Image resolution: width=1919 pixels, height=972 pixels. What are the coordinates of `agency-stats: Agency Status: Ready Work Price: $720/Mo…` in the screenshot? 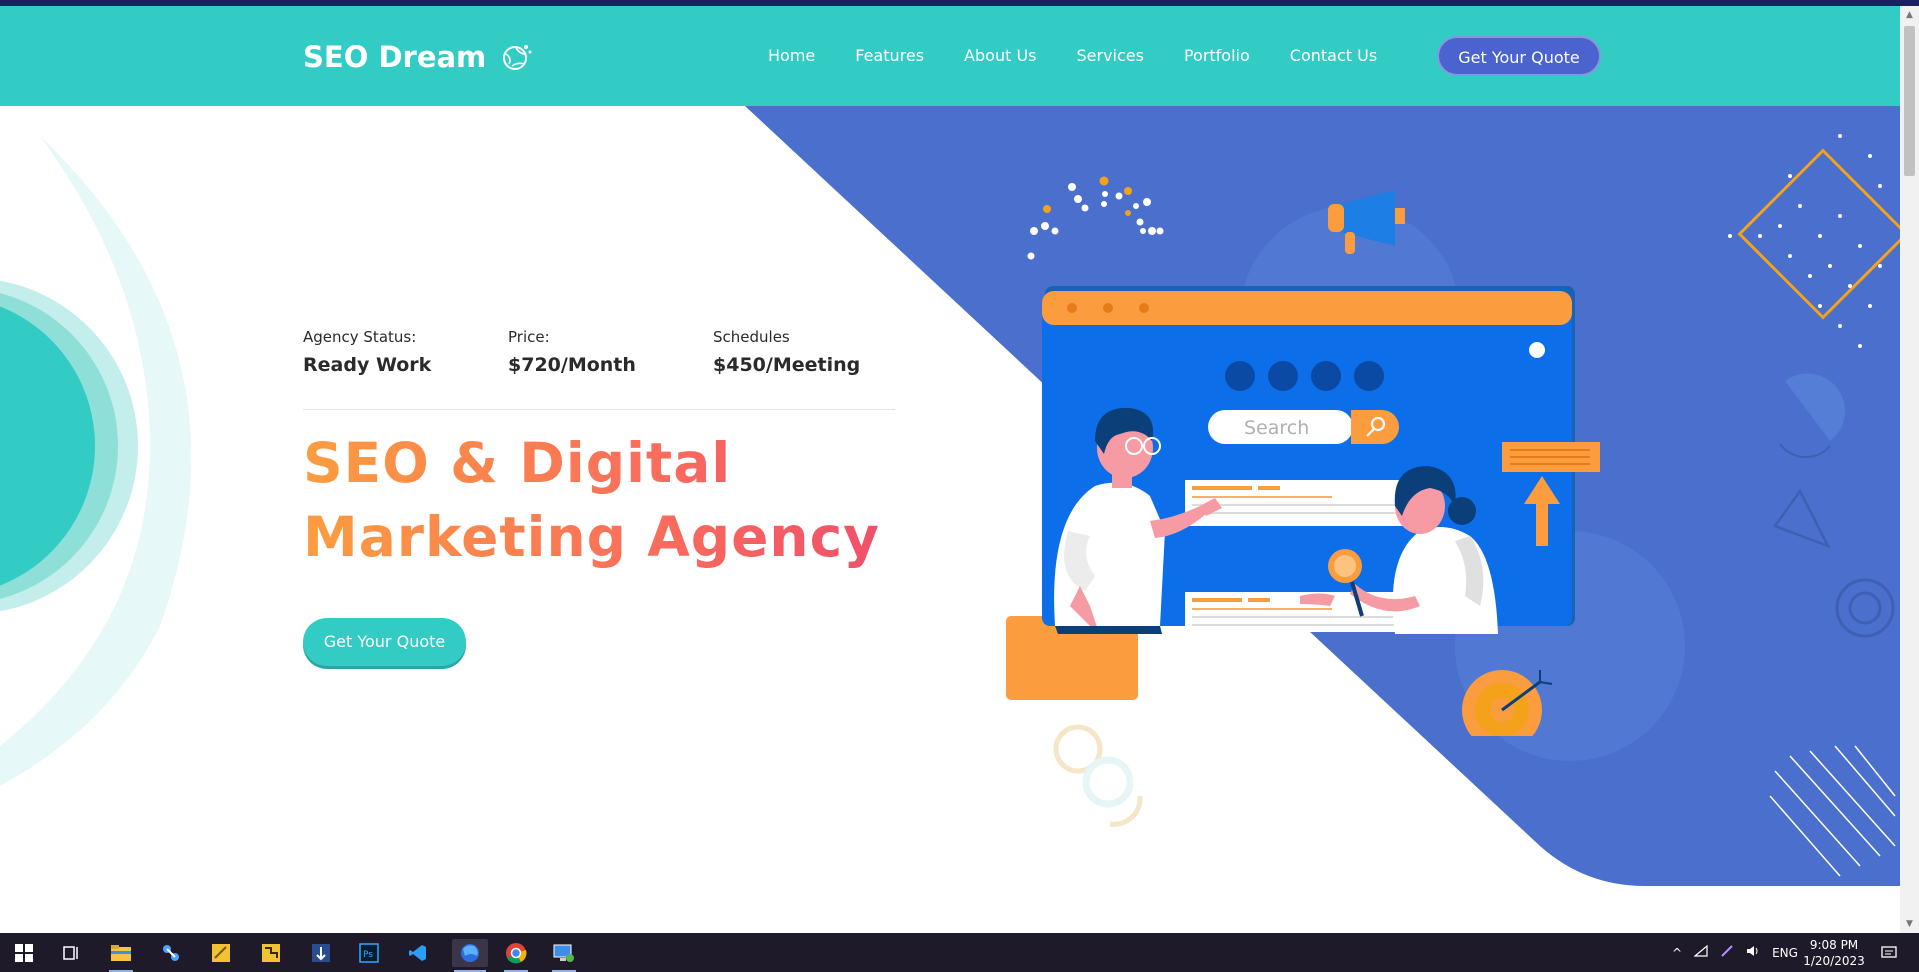 It's located at (610, 352).